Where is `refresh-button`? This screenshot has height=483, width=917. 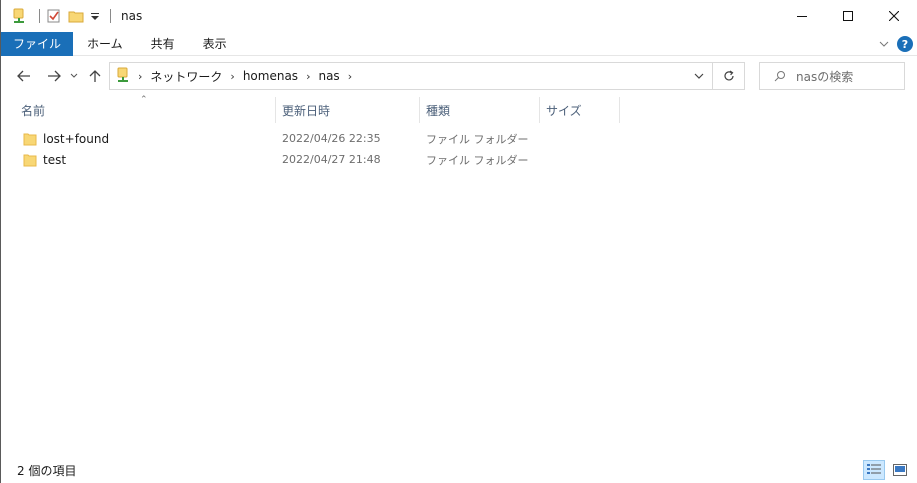 refresh-button is located at coordinates (729, 76).